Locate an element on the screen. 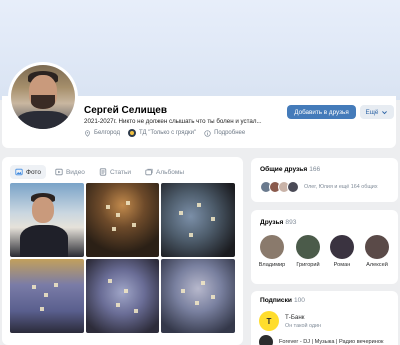 The image size is (400, 345). friend-name: Алексей is located at coordinates (377, 265).